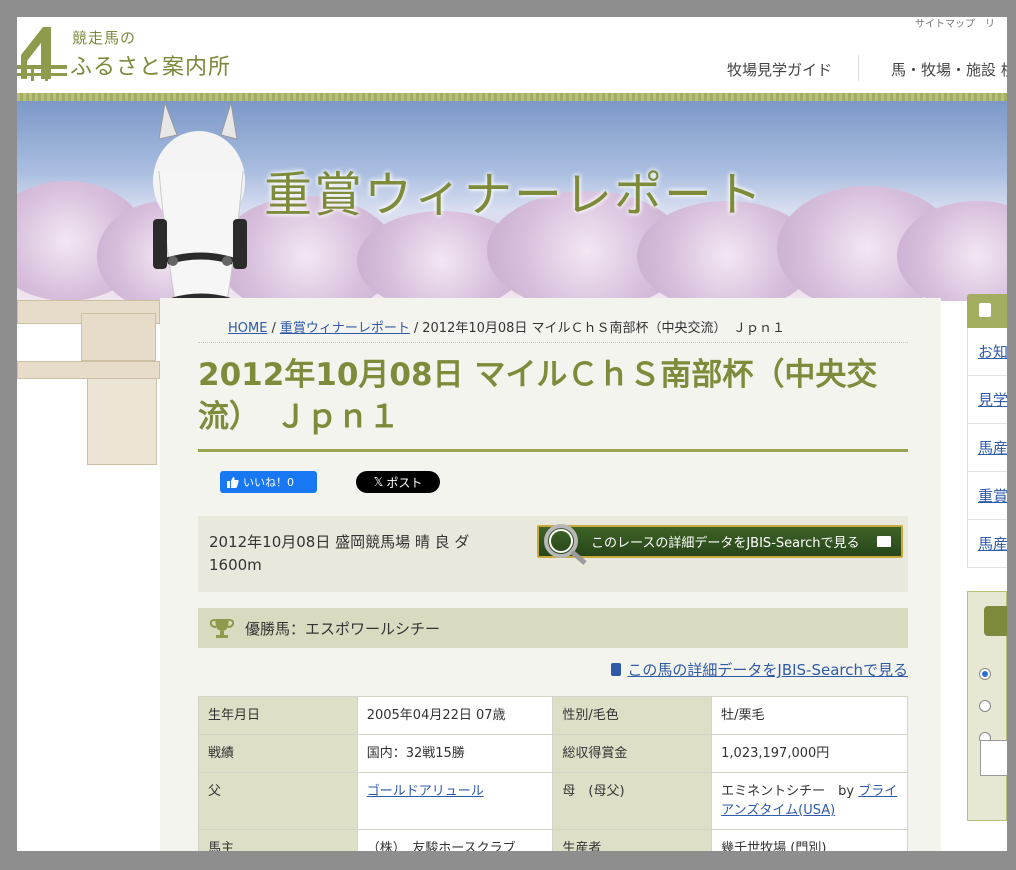  What do you see at coordinates (404, 482) in the screenshot?
I see `post-label: ポスト` at bounding box center [404, 482].